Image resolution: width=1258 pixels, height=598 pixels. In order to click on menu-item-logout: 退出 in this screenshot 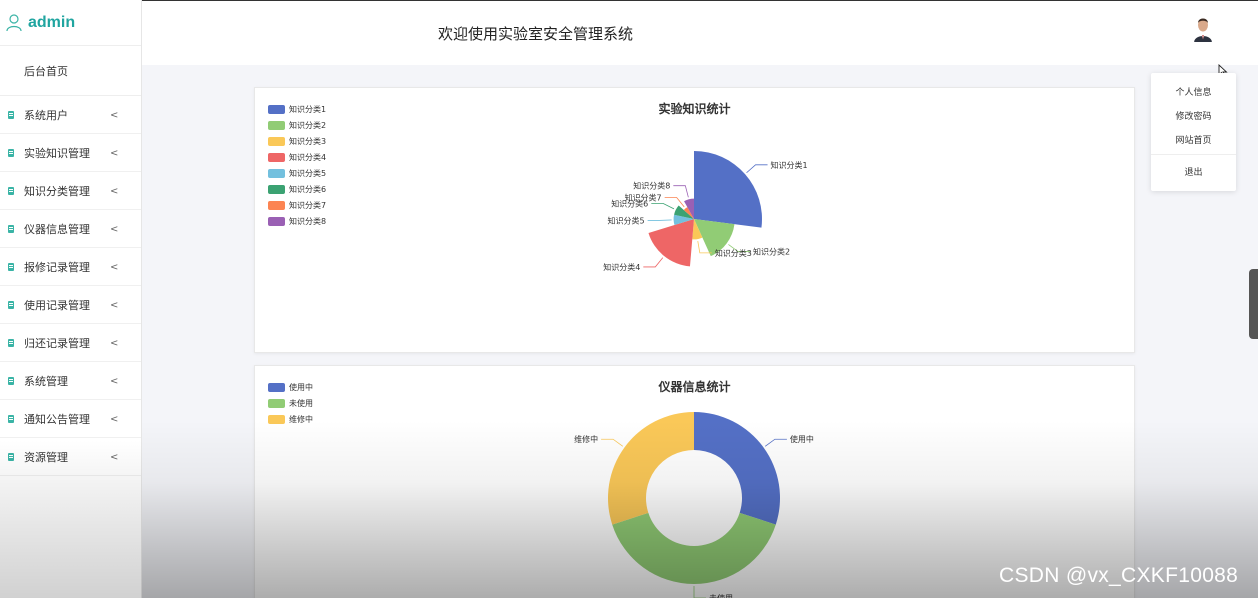, I will do `click(1193, 171)`.